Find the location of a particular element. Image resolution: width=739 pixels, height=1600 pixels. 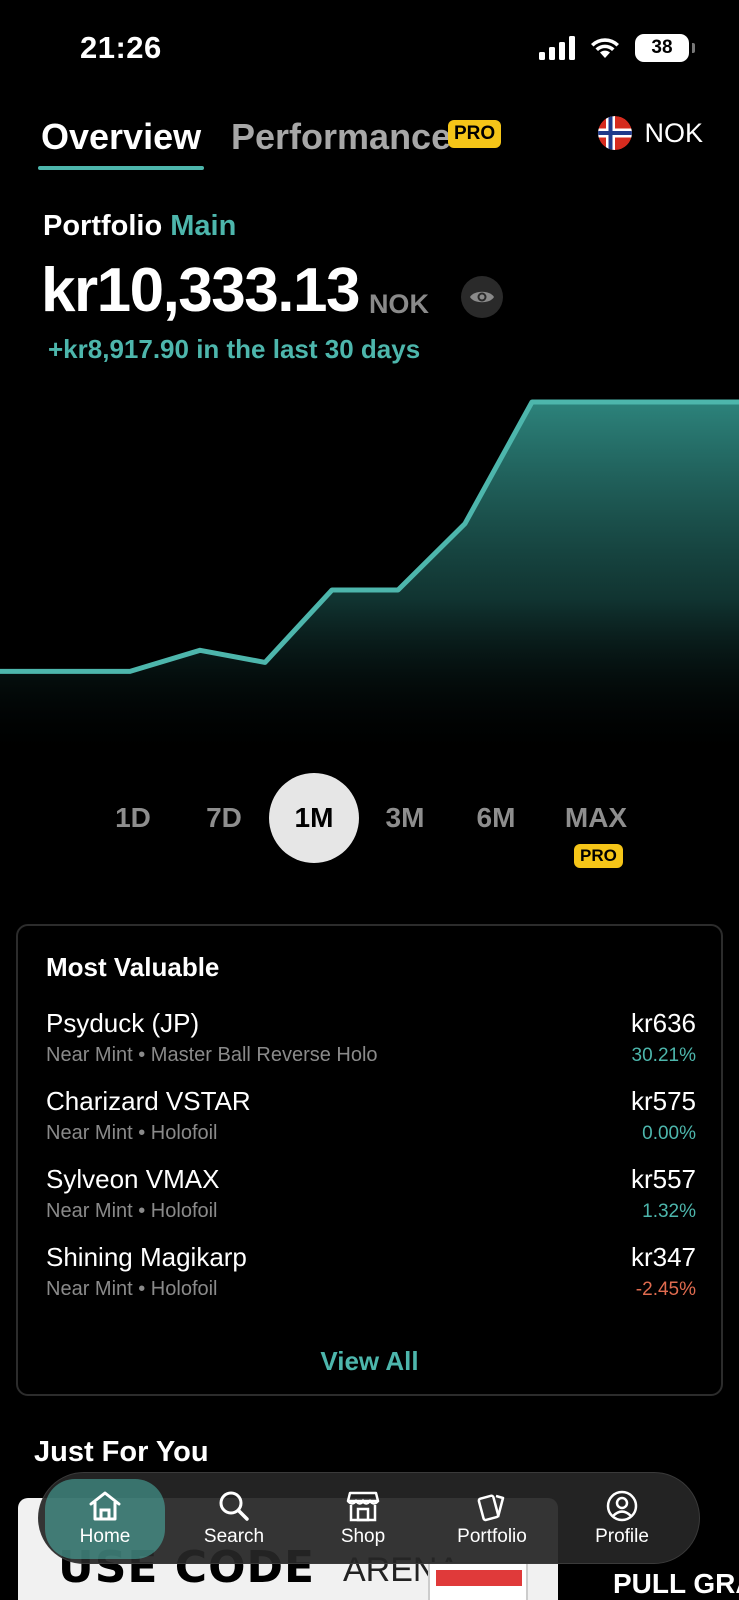

balance-row: kr10,333.13 NOK is located at coordinates (235, 290).